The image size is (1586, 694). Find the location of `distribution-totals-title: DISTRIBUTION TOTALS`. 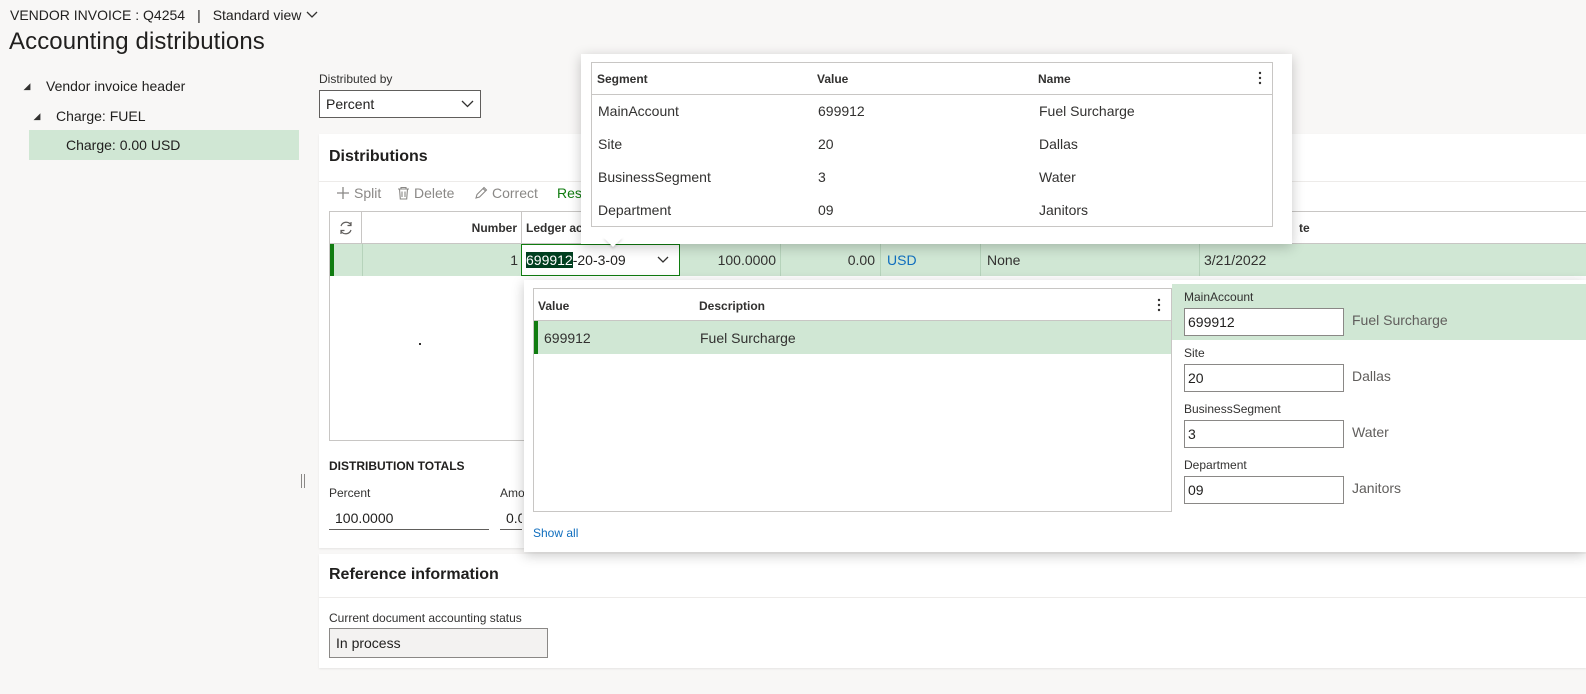

distribution-totals-title: DISTRIBUTION TOTALS is located at coordinates (397, 466).